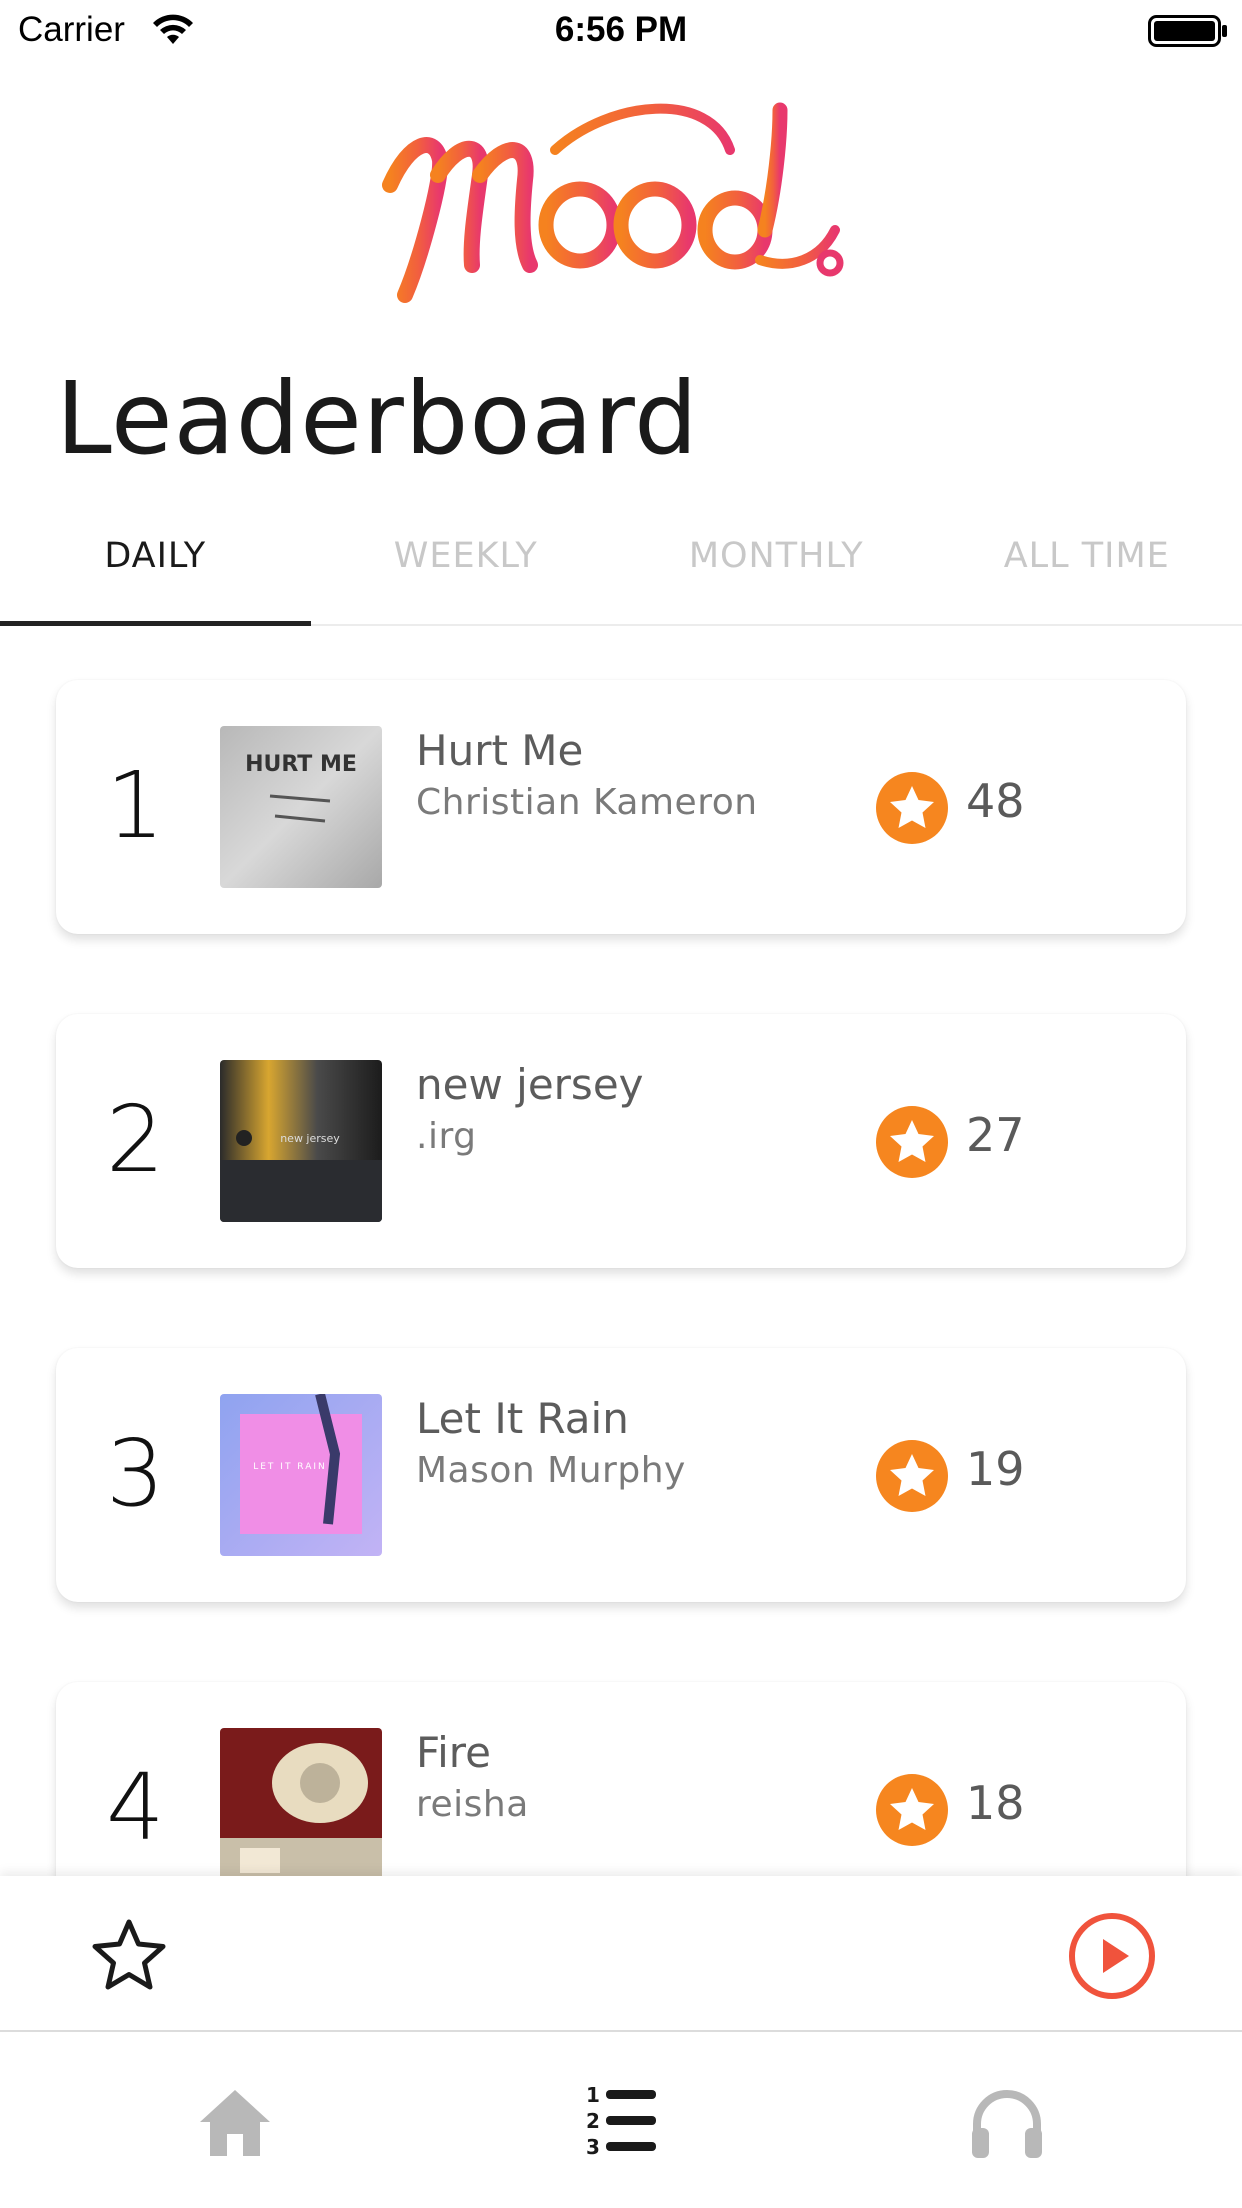  What do you see at coordinates (995, 1803) in the screenshot?
I see `score-count: 18` at bounding box center [995, 1803].